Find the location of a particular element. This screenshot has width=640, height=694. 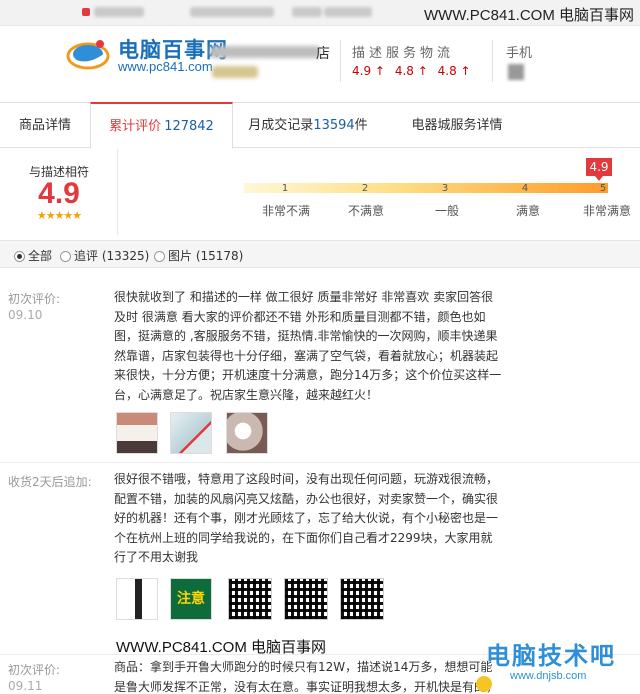

mobile-label: 手机 is located at coordinates (519, 51).